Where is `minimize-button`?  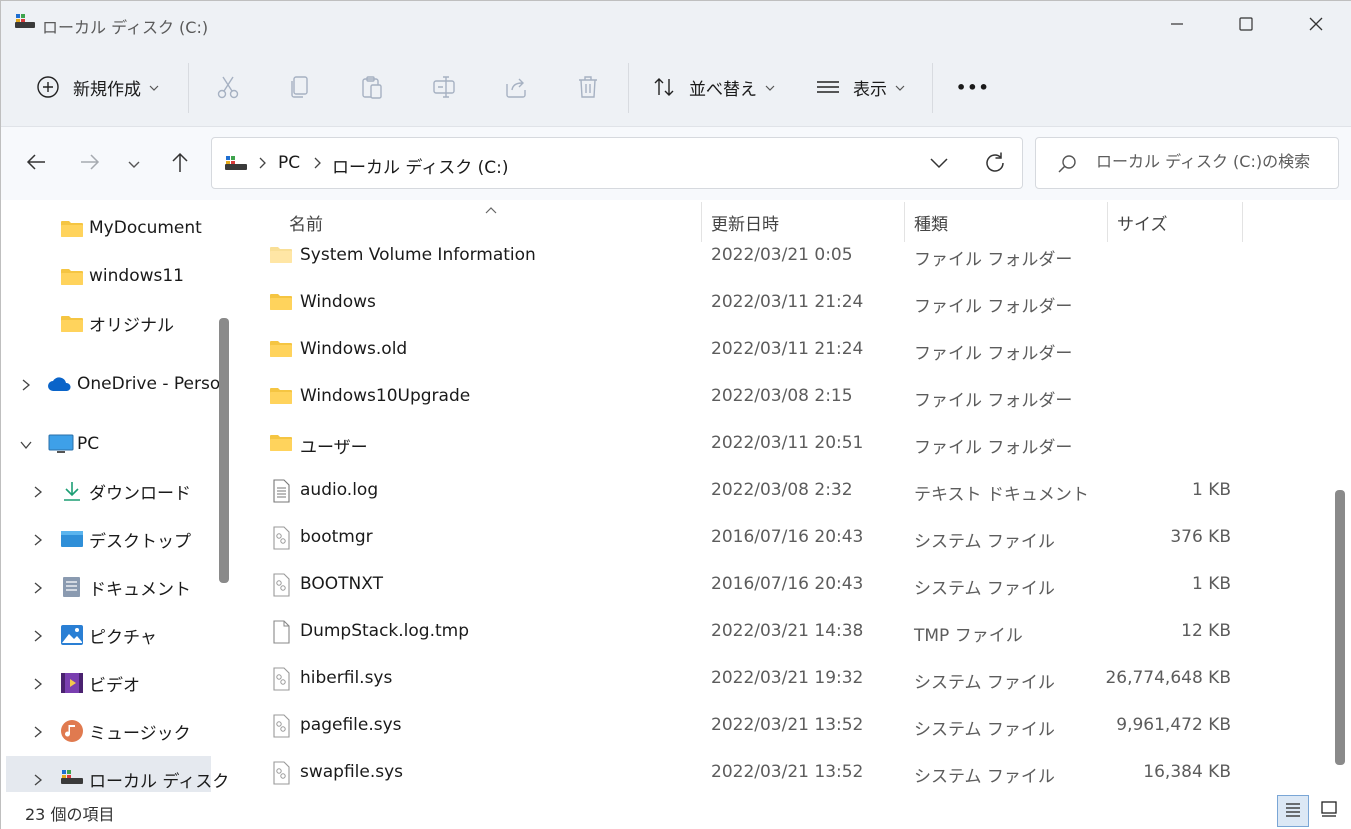
minimize-button is located at coordinates (1177, 24).